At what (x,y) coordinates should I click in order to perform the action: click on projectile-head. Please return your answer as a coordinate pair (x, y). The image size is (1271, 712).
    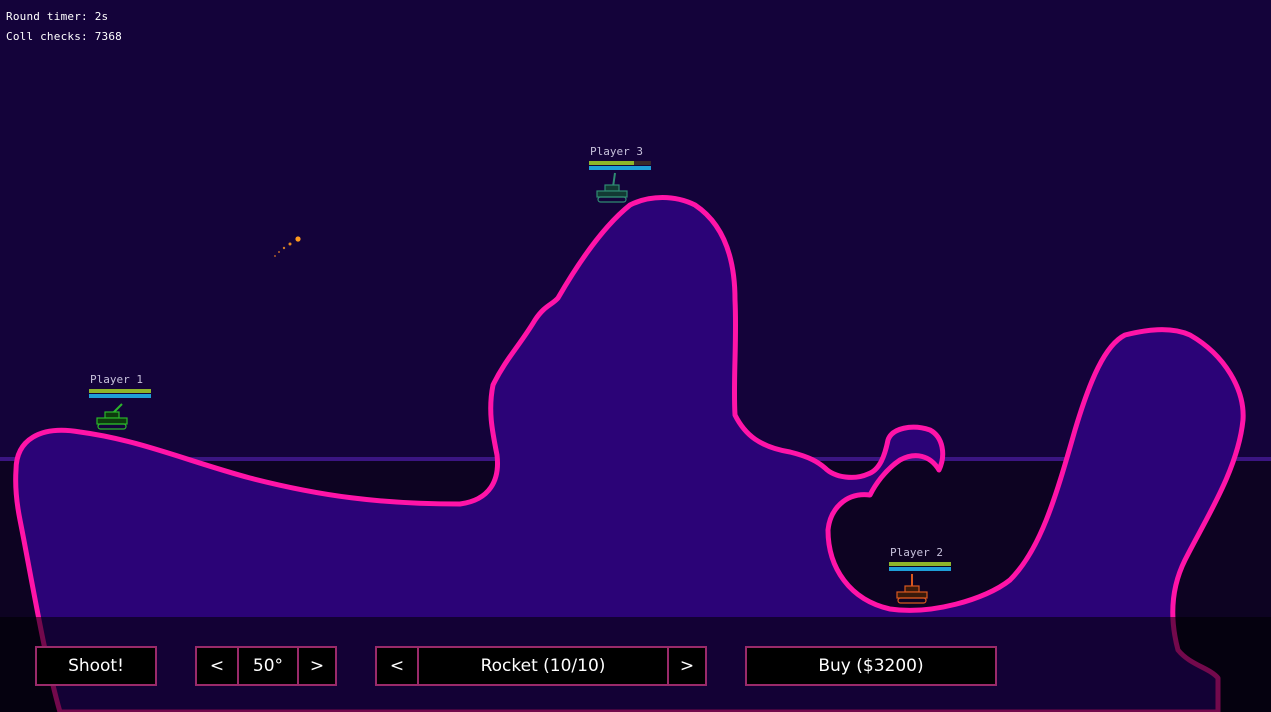
    Looking at the image, I should click on (298, 239).